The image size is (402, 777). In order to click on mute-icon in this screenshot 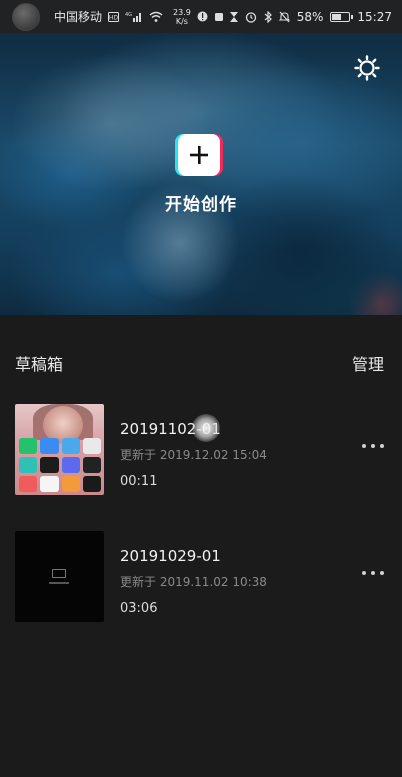, I will do `click(284, 16)`.